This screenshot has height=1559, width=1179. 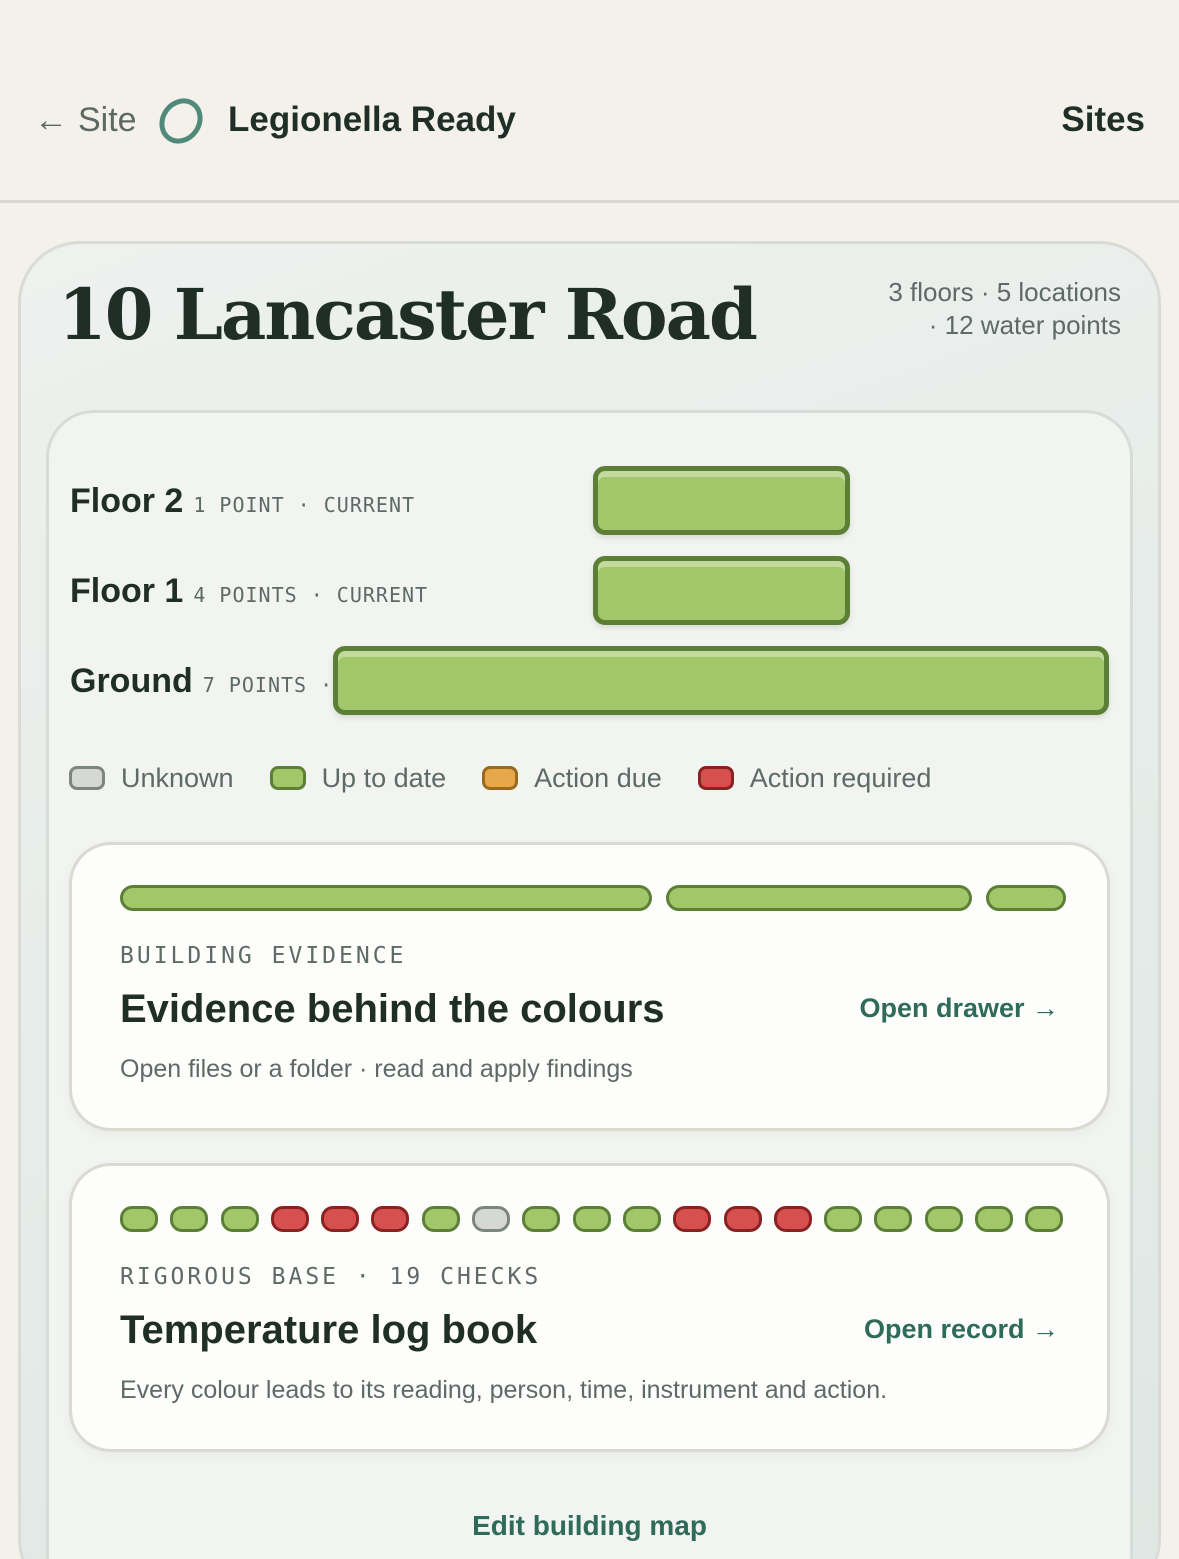 What do you see at coordinates (127, 501) in the screenshot?
I see `floor-name: Floor 2` at bounding box center [127, 501].